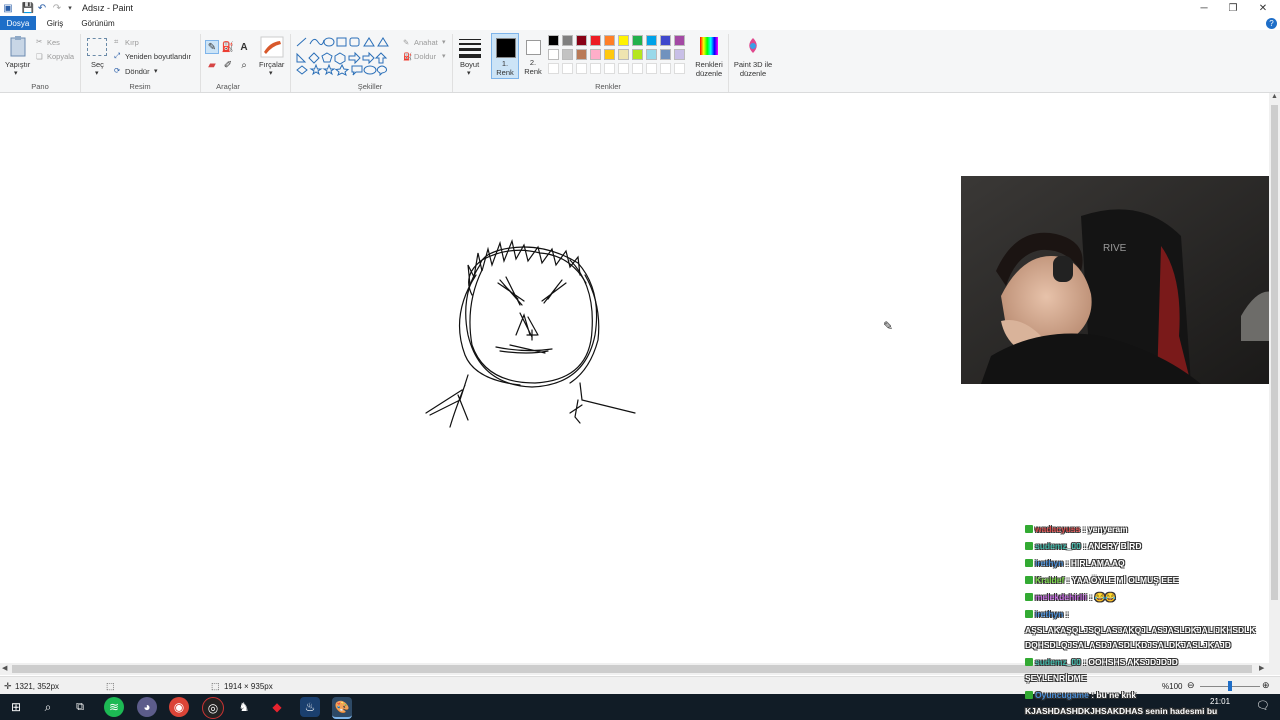 This screenshot has height=720, width=1280. I want to click on redo-icon: ↷, so click(57, 8).